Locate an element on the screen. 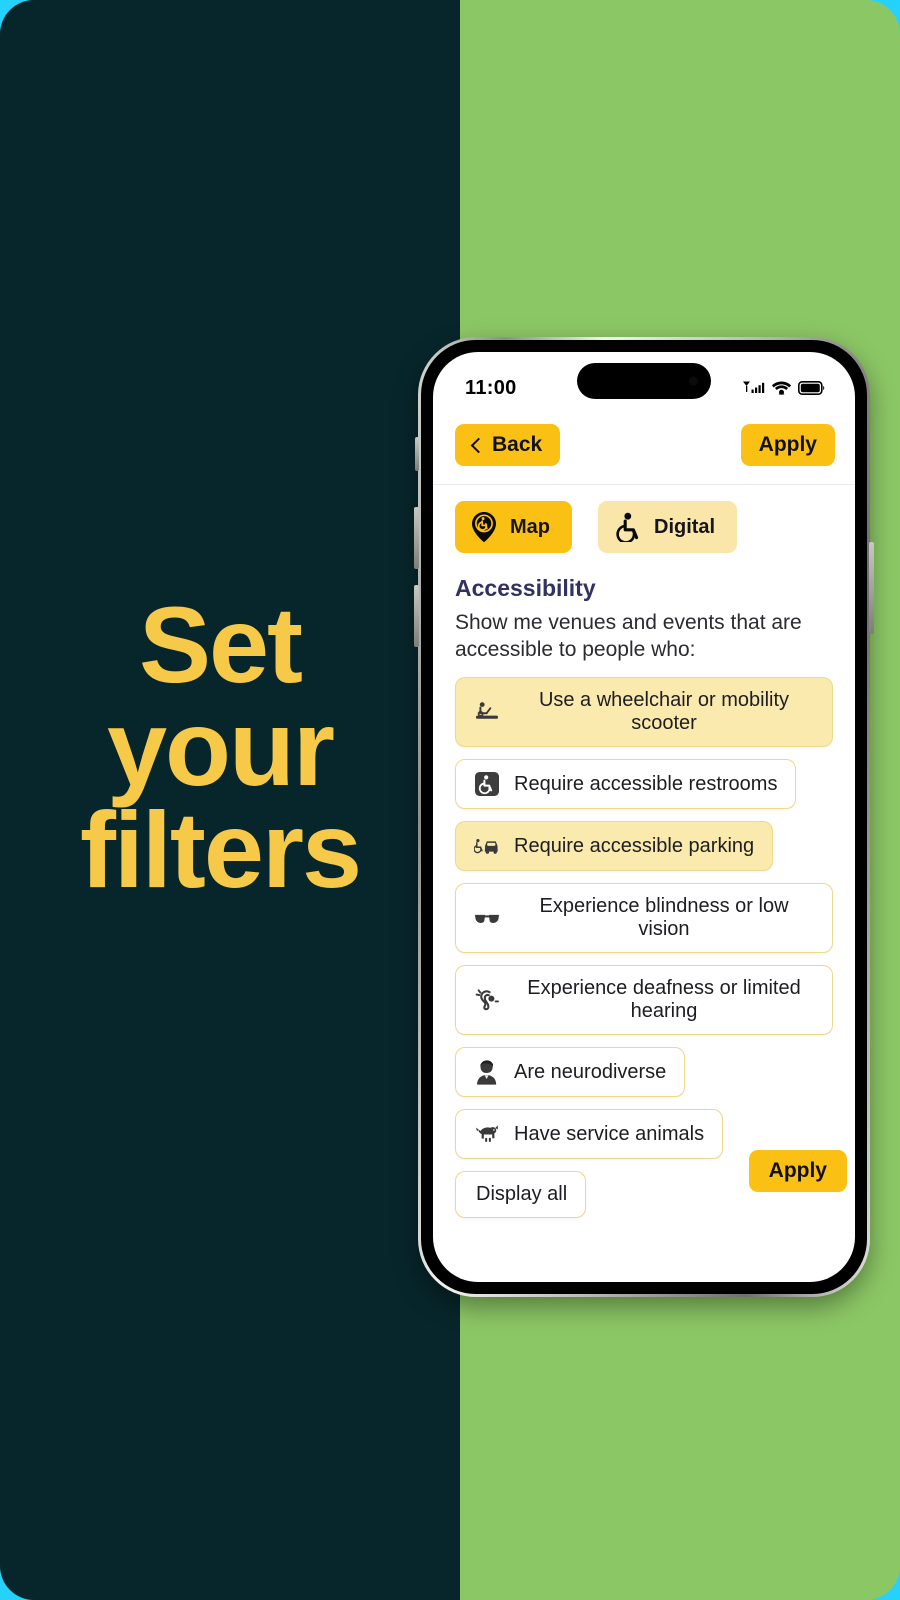 The width and height of the screenshot is (900, 1600). filter-chip-label: Require accessible parking is located at coordinates (634, 845).